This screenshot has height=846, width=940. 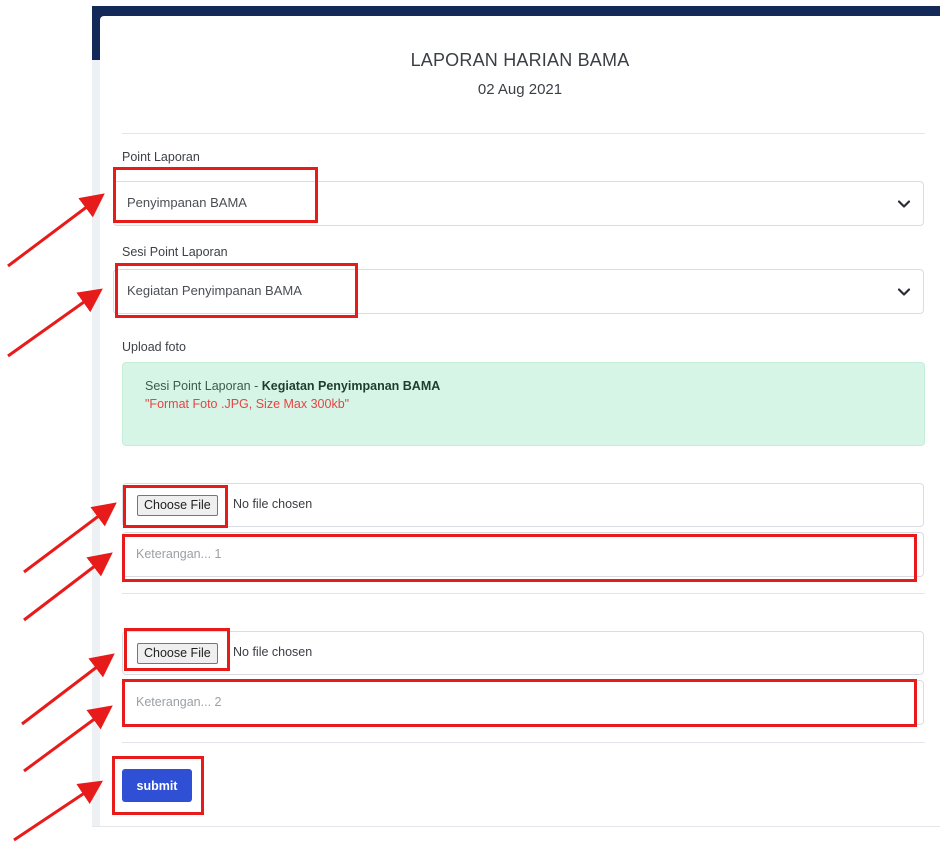 What do you see at coordinates (520, 60) in the screenshot?
I see `page-title: LAPORAN HARIAN BAMA` at bounding box center [520, 60].